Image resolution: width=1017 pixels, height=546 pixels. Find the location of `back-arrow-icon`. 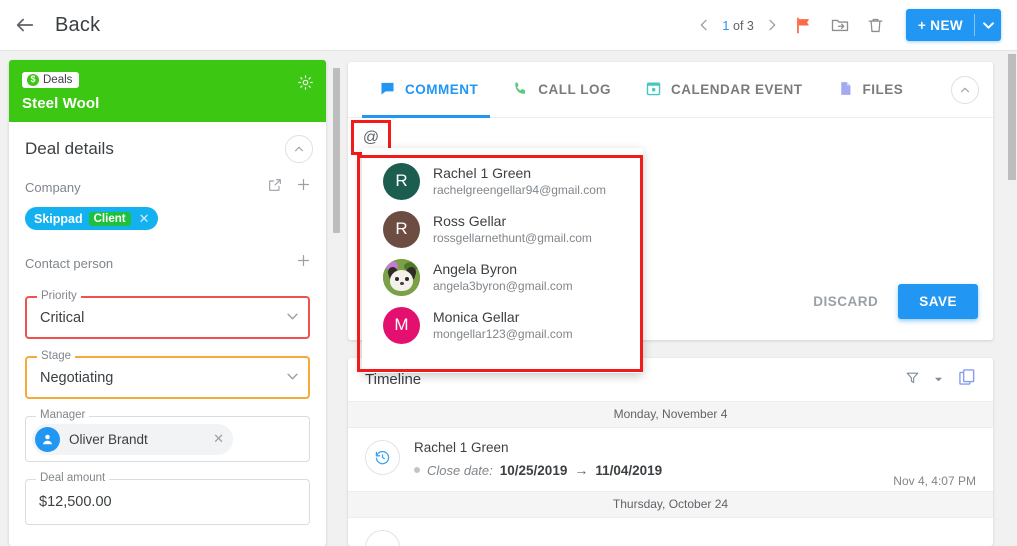

back-arrow-icon is located at coordinates (25, 25).